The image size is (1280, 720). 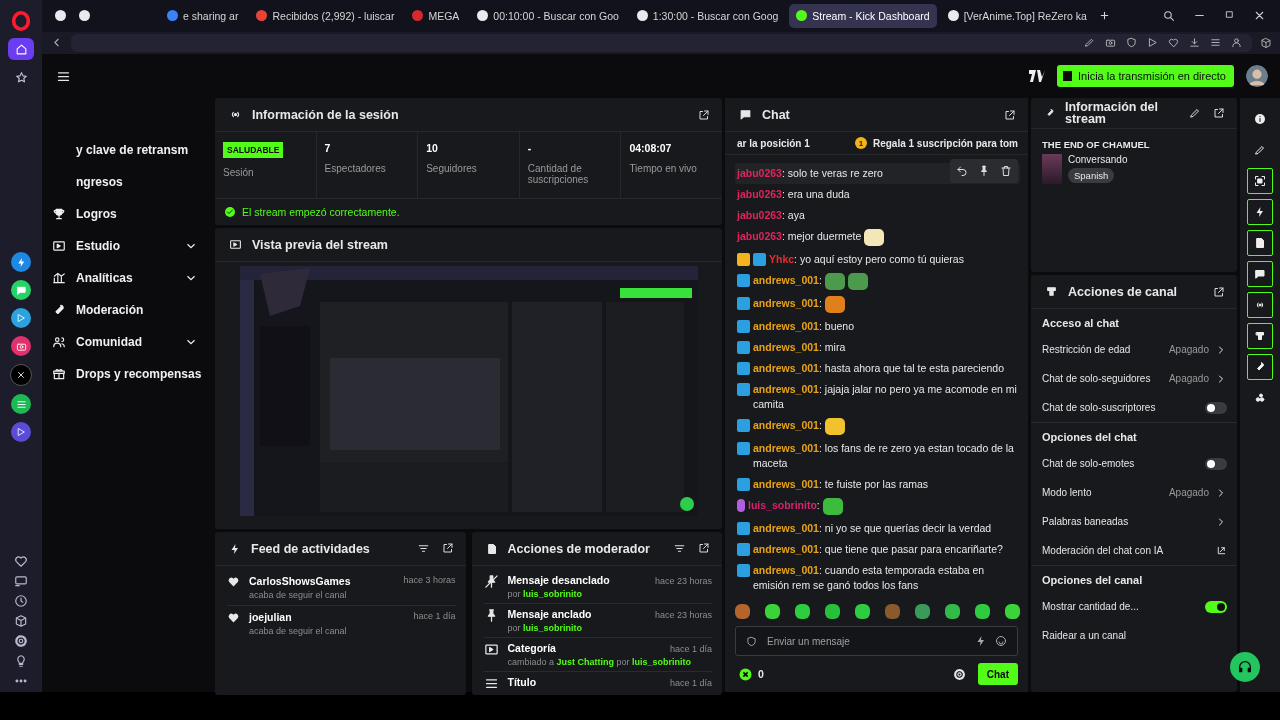 What do you see at coordinates (866, 641) in the screenshot?
I see `message-input: Enviar un mensaje` at bounding box center [866, 641].